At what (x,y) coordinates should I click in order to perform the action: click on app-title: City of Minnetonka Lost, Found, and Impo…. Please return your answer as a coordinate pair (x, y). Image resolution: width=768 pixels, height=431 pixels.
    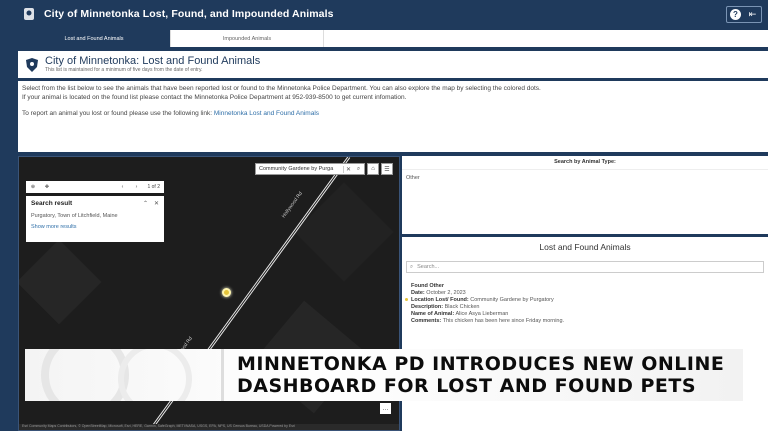
    Looking at the image, I should click on (189, 14).